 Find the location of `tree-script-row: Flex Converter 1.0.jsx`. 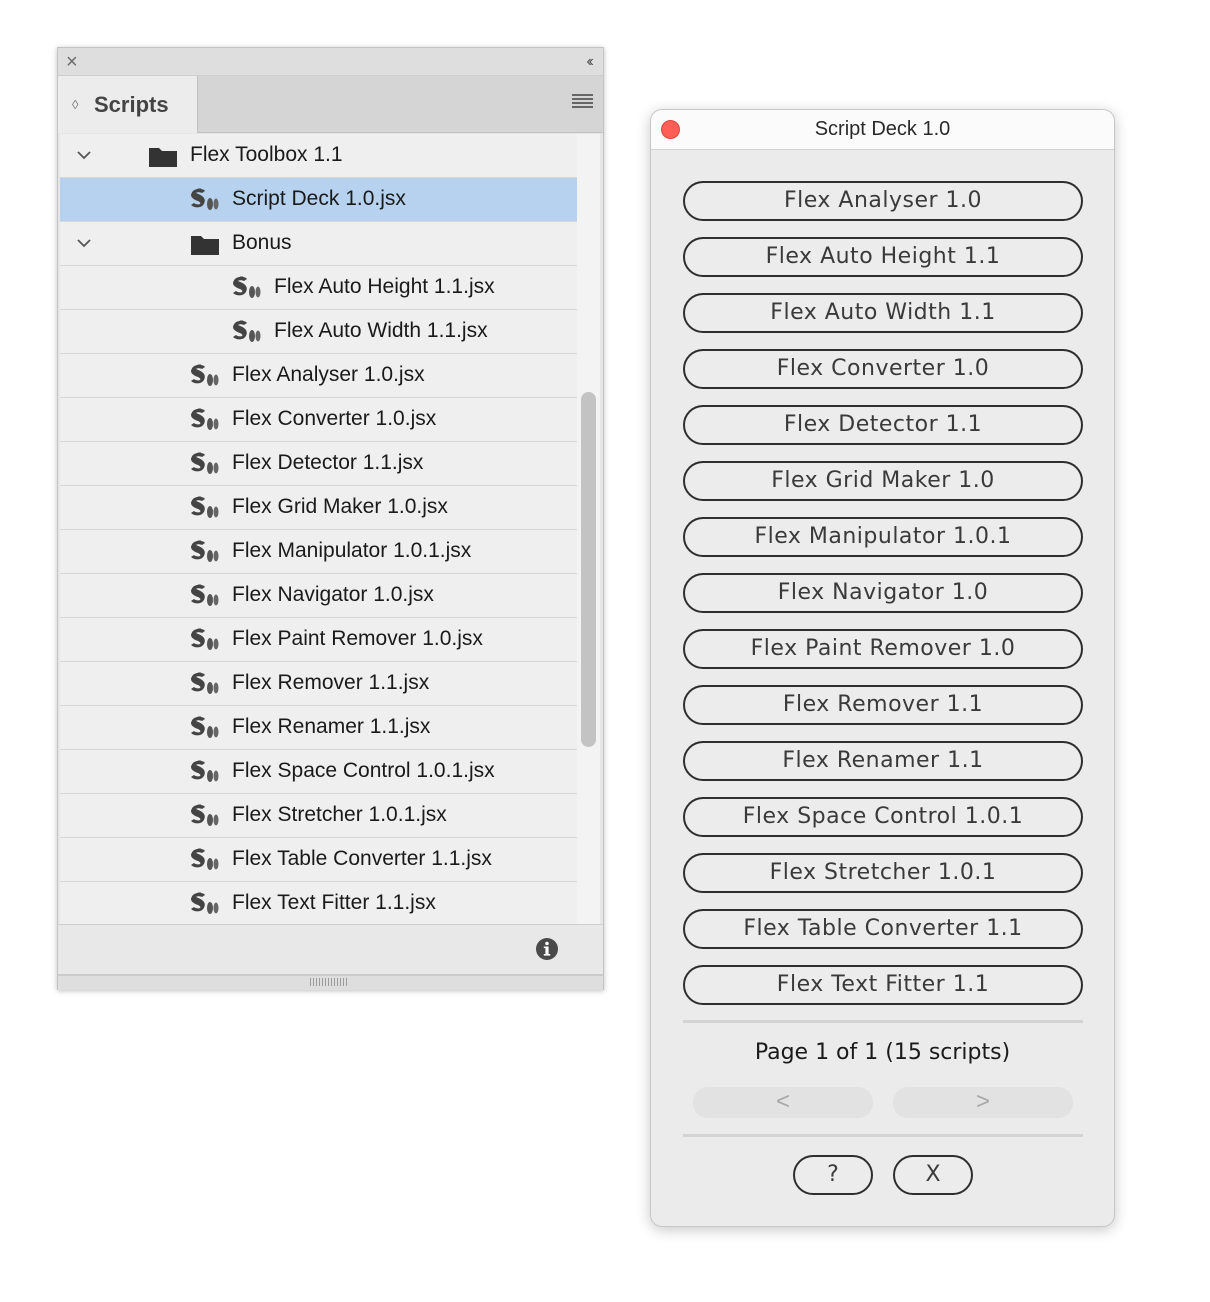

tree-script-row: Flex Converter 1.0.jsx is located at coordinates (318, 420).